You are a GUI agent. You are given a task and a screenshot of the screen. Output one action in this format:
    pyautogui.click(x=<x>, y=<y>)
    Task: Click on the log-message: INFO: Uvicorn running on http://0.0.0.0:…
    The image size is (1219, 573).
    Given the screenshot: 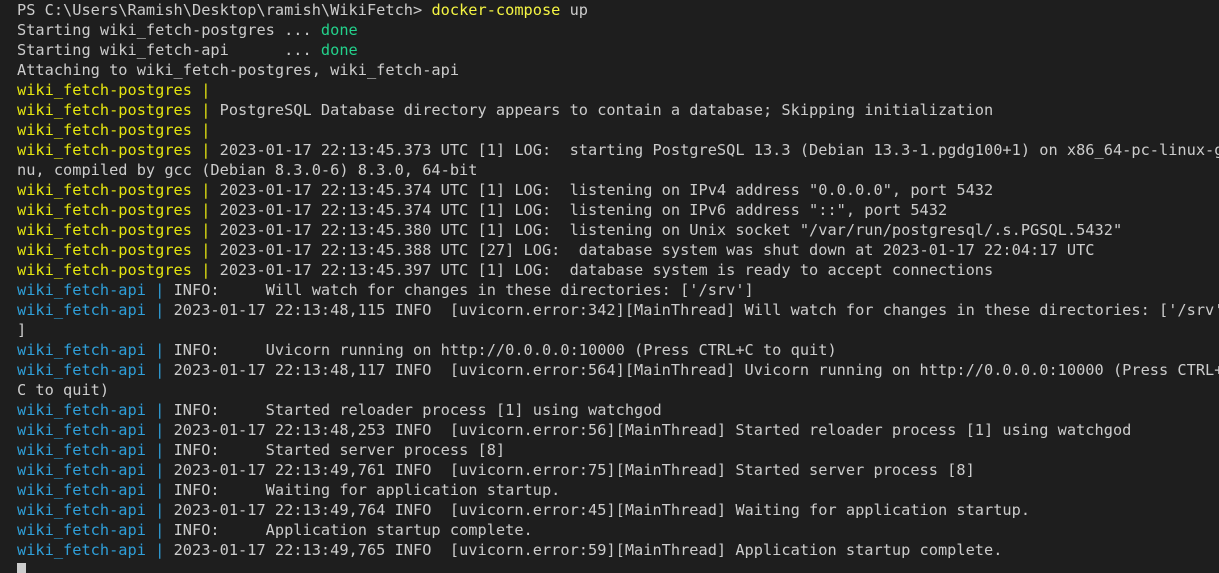 What is the action you would take?
    pyautogui.click(x=500, y=350)
    